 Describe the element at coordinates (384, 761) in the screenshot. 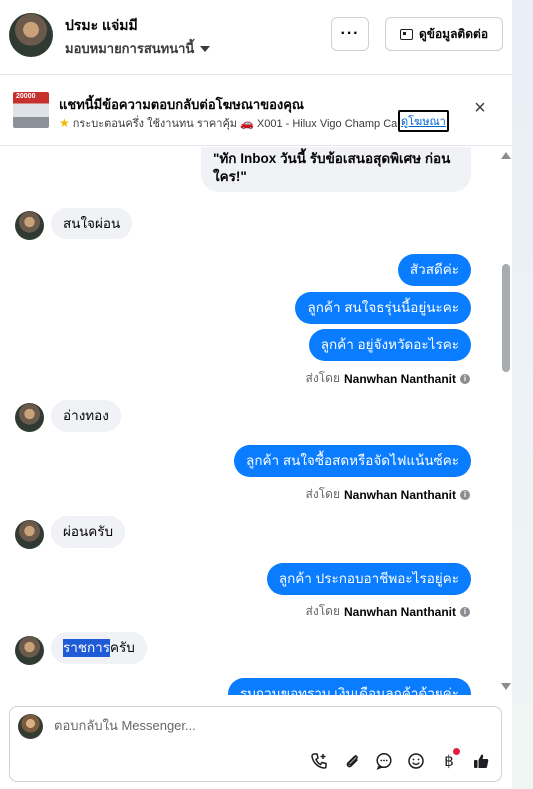

I see `chat-bubble-icon` at that location.